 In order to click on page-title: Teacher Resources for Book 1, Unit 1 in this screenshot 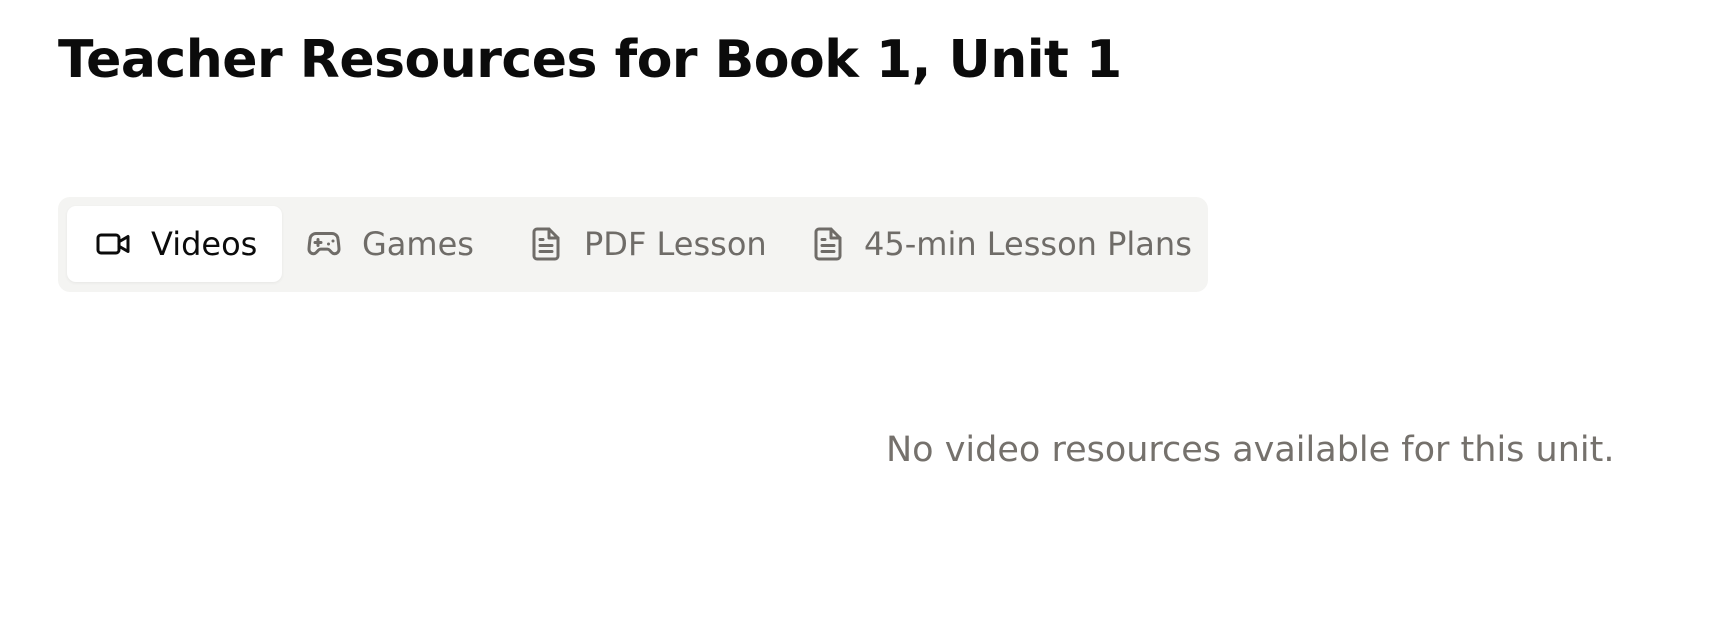, I will do `click(590, 60)`.